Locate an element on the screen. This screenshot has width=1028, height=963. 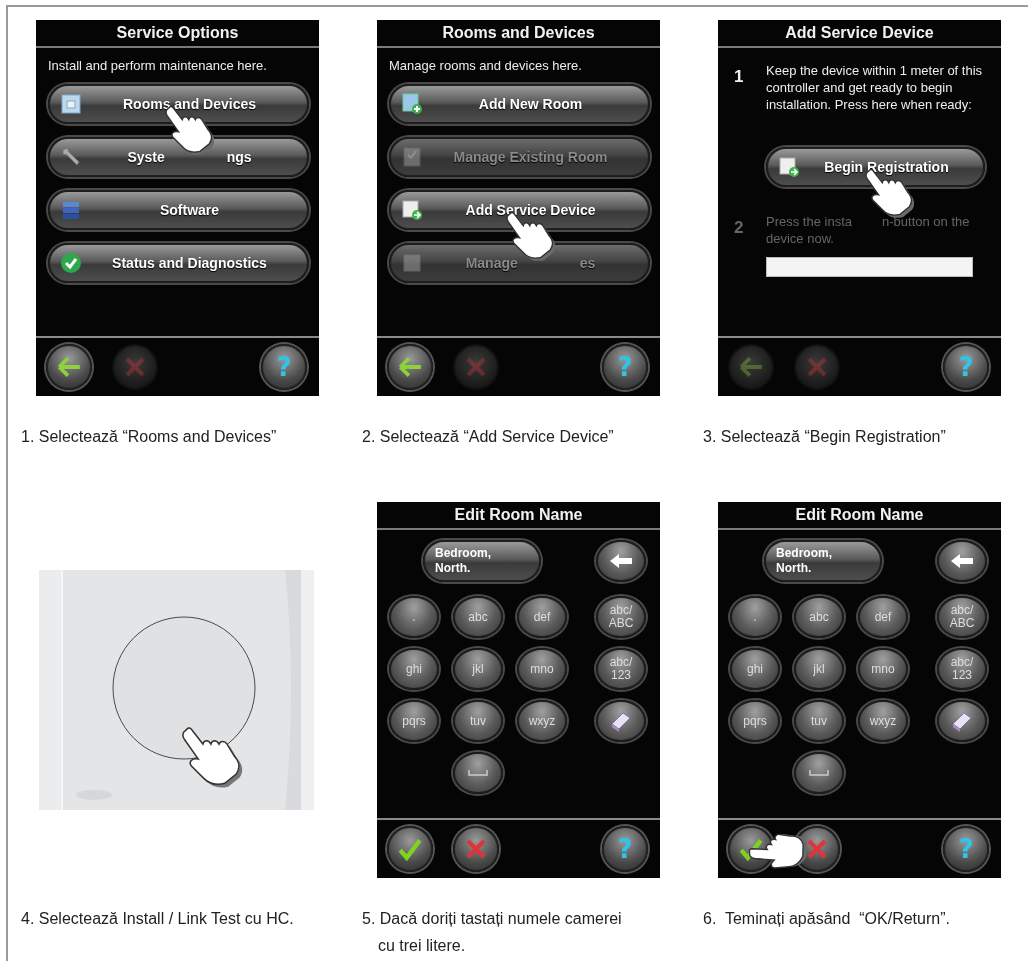
step-caption: 1. Selectează “Rooms and Devices” is located at coordinates (149, 437).